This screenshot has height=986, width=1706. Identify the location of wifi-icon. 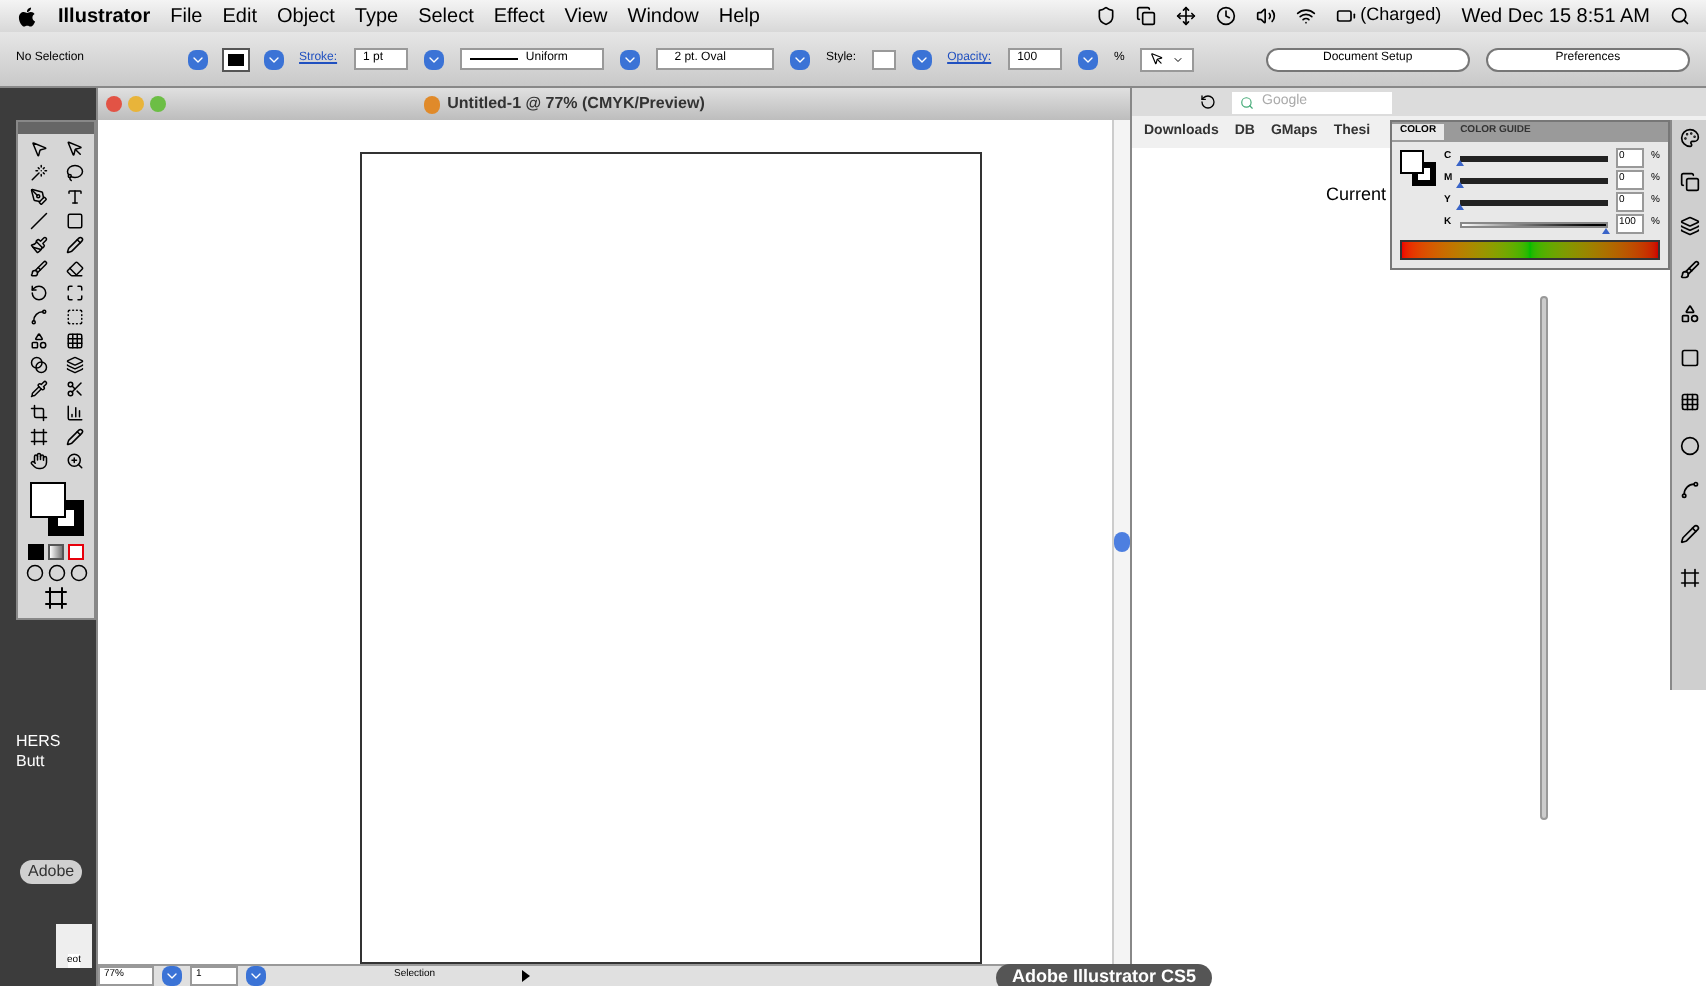
(1306, 16).